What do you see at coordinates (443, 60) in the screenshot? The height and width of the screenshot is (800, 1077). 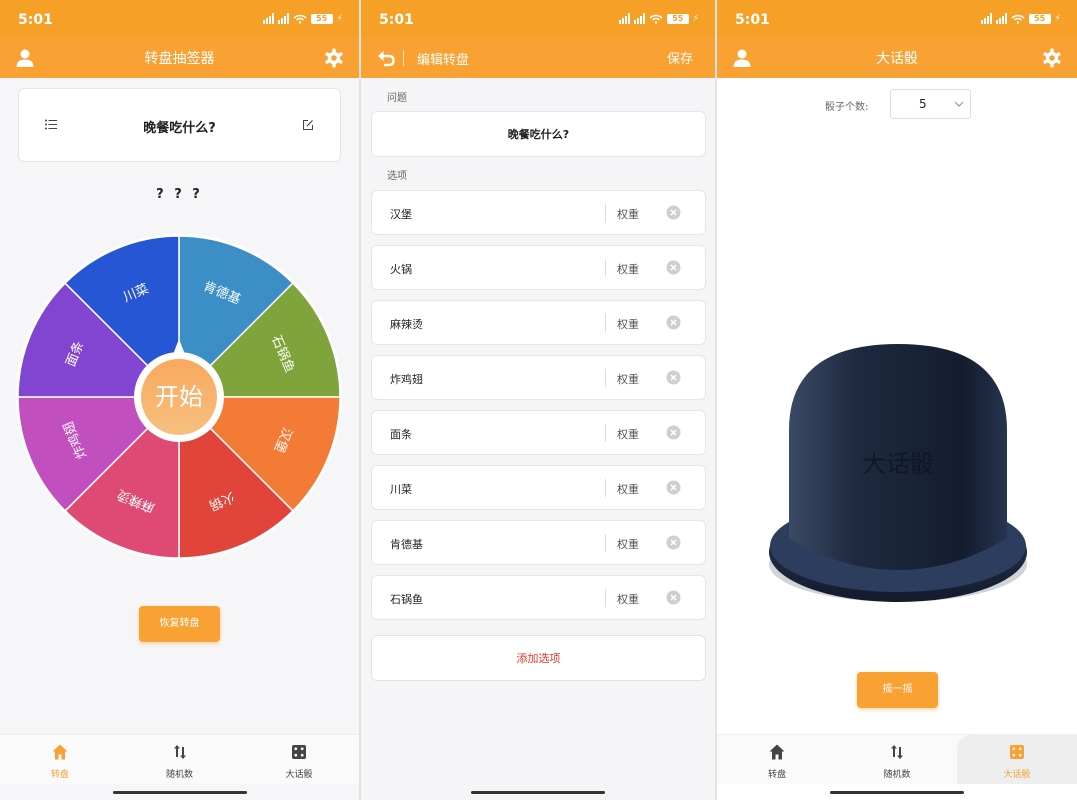 I see `page-title: 编辑转盘` at bounding box center [443, 60].